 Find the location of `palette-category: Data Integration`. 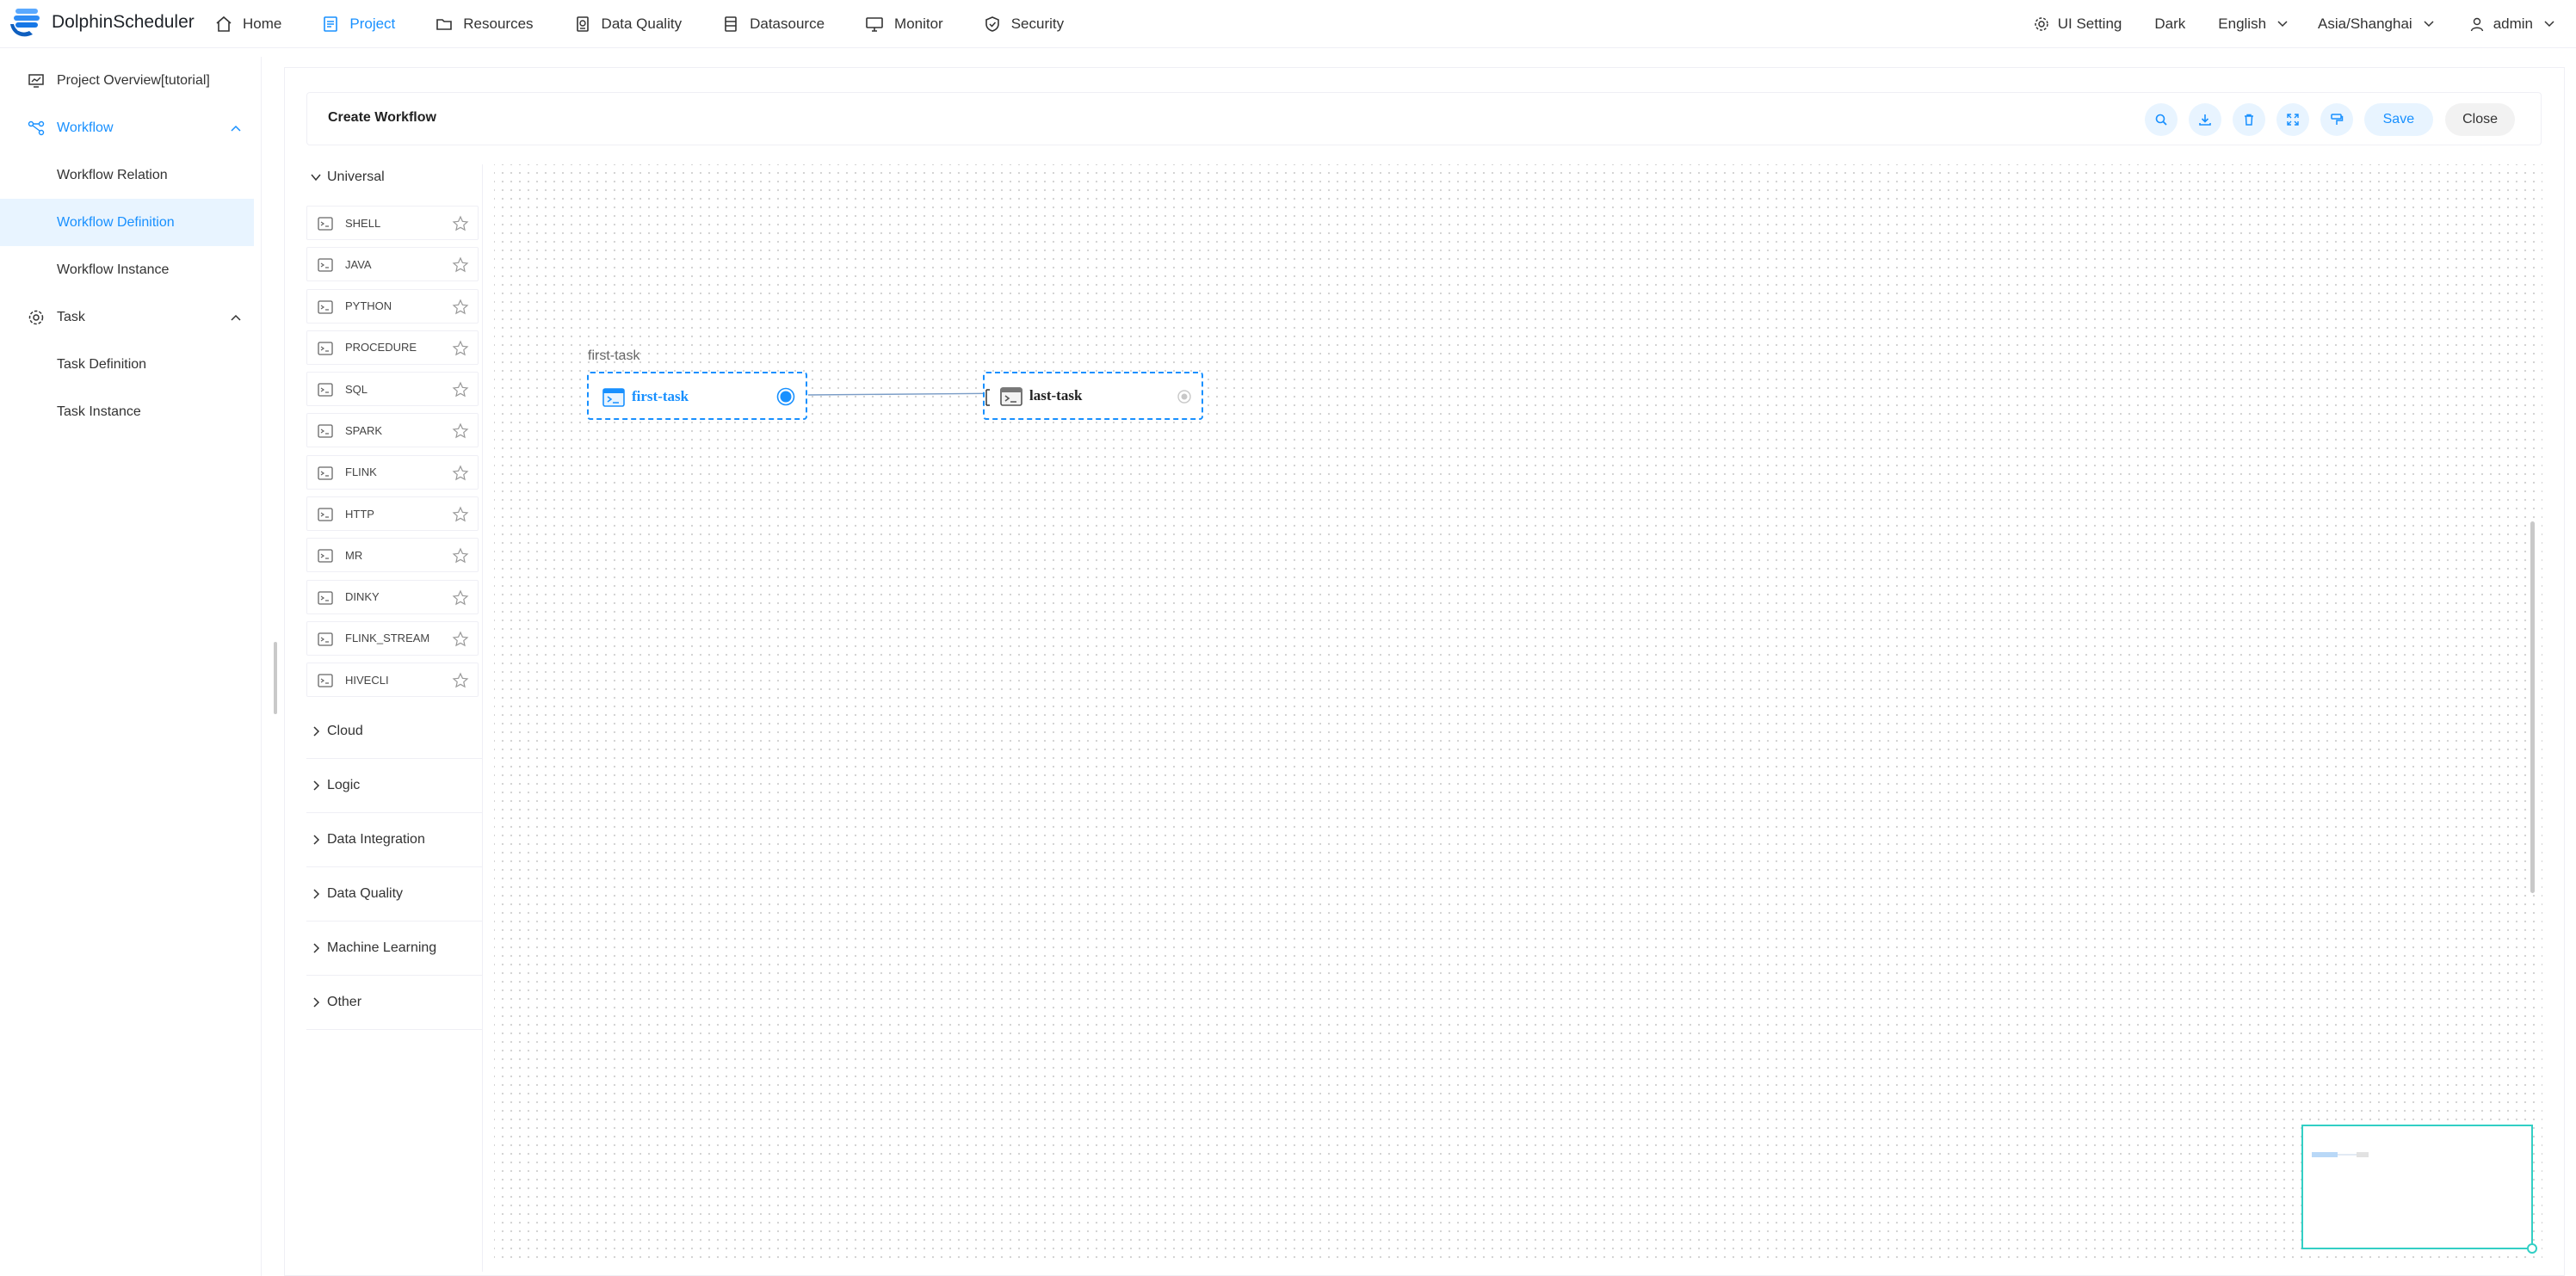

palette-category: Data Integration is located at coordinates (394, 840).